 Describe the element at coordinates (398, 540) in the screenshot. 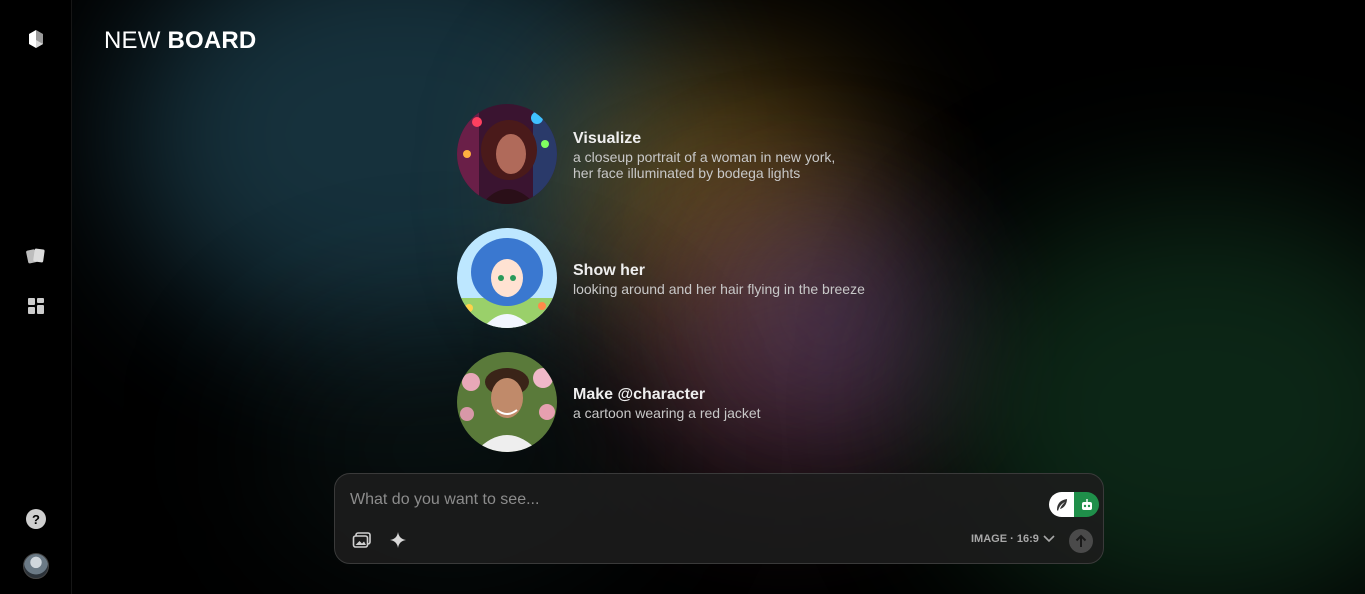

I see `sparkle-icon` at that location.